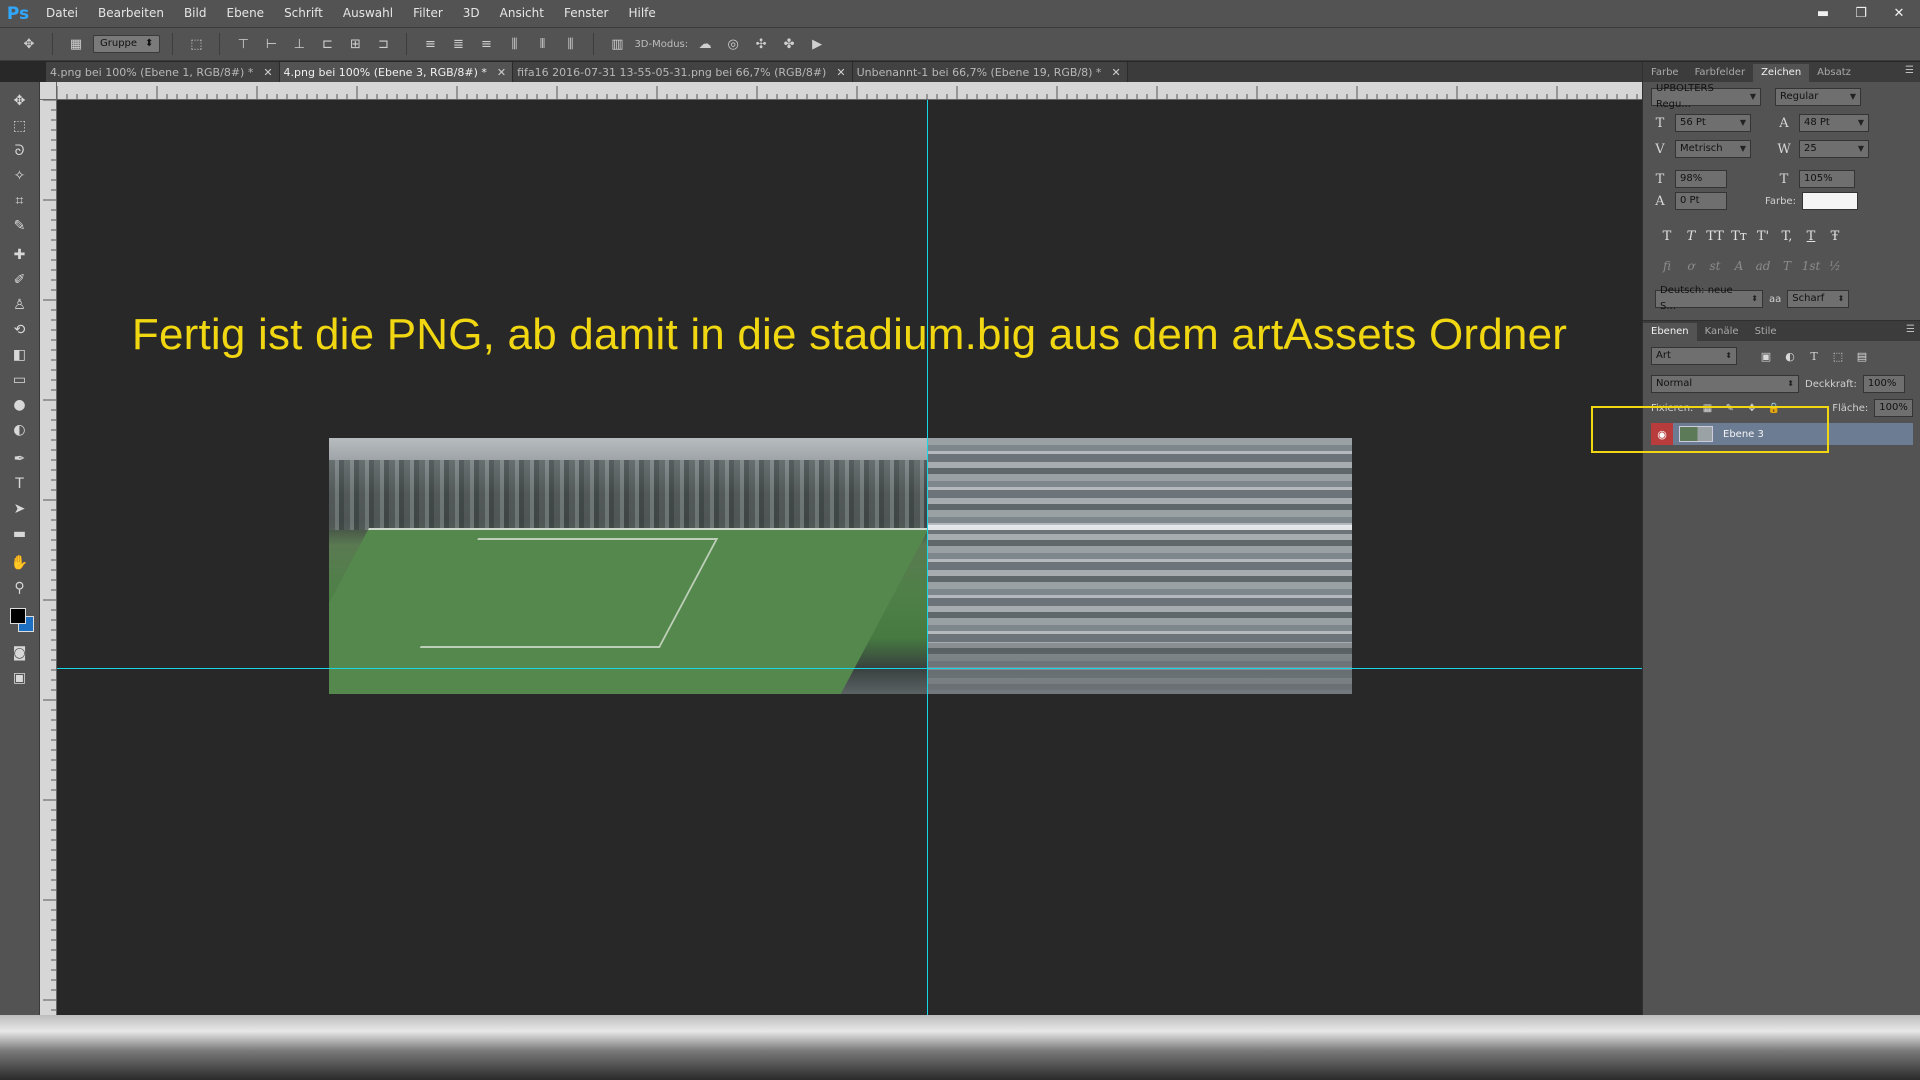 The height and width of the screenshot is (1080, 1920). Describe the element at coordinates (1829, 201) in the screenshot. I see `text-color-swatch` at that location.